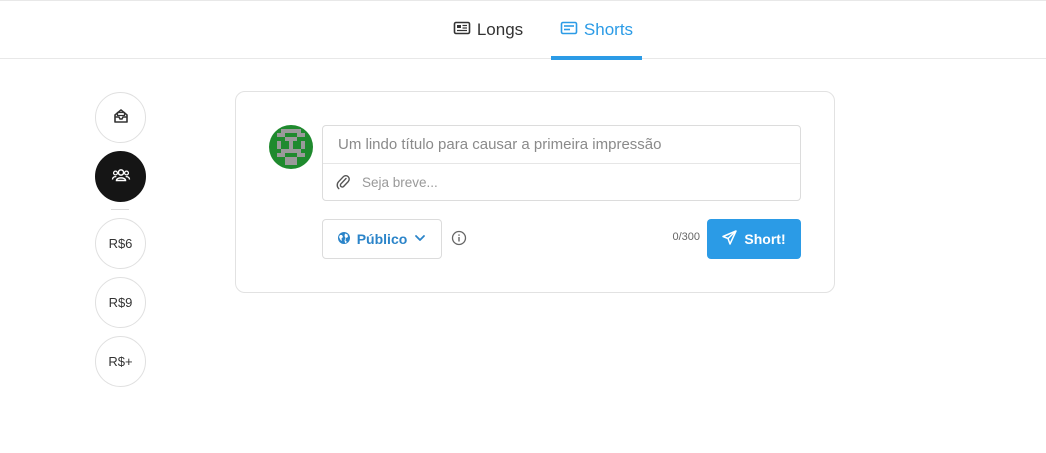 Image resolution: width=1046 pixels, height=453 pixels. Describe the element at coordinates (608, 29) in the screenshot. I see `tab-shorts-label: Shorts` at that location.